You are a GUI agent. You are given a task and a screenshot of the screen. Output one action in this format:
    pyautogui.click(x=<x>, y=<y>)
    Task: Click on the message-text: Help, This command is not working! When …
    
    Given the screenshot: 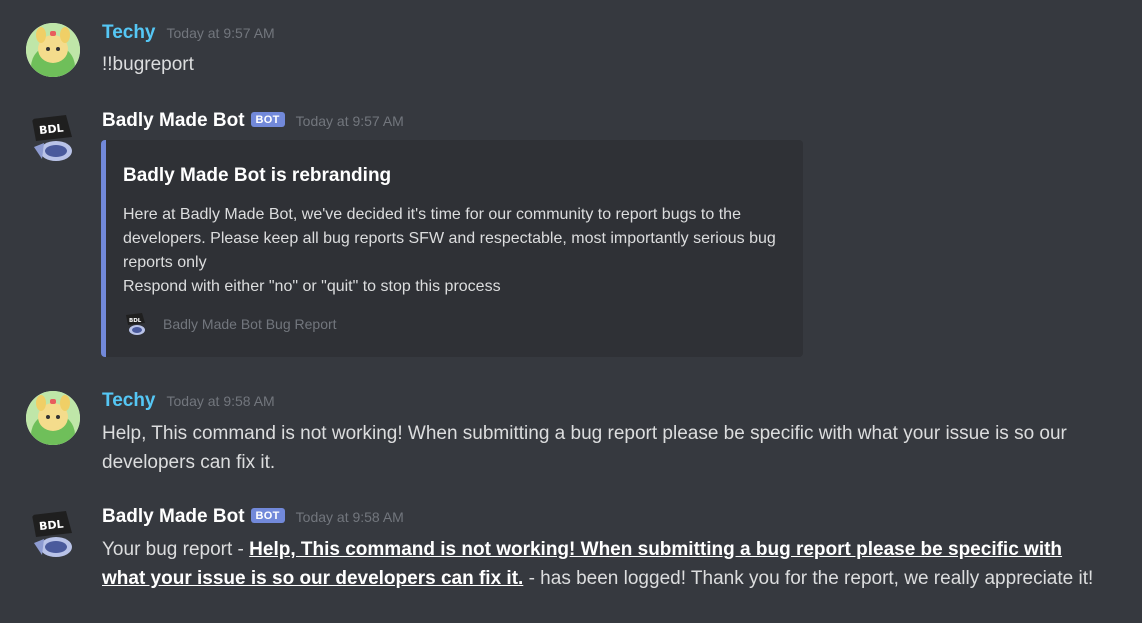 What is the action you would take?
    pyautogui.click(x=584, y=448)
    